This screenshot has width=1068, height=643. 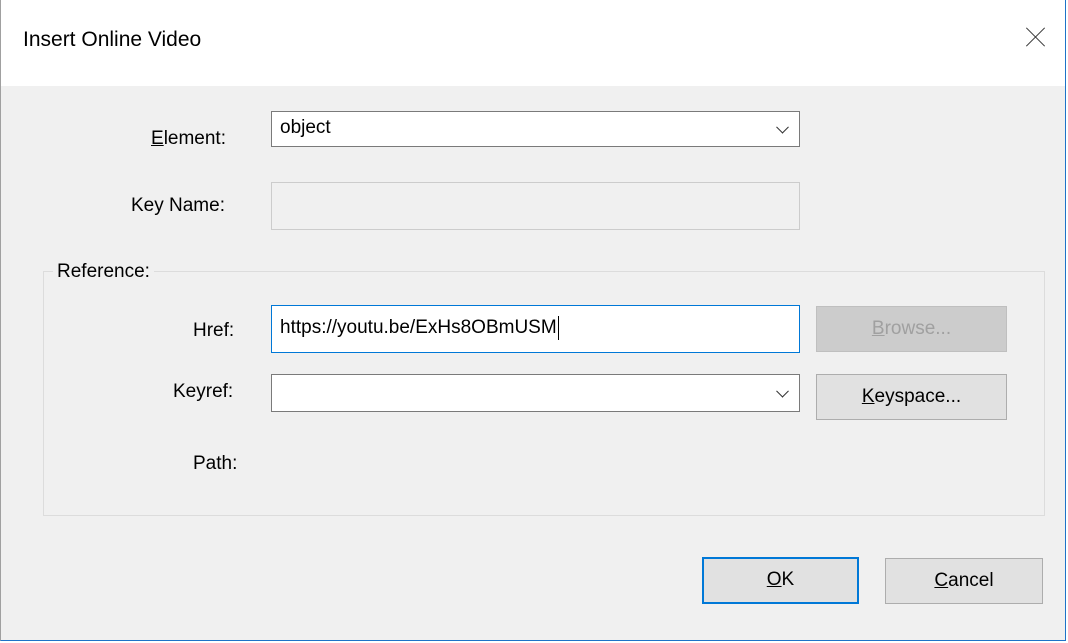 I want to click on keyref-label: Keyref:, so click(x=203, y=391).